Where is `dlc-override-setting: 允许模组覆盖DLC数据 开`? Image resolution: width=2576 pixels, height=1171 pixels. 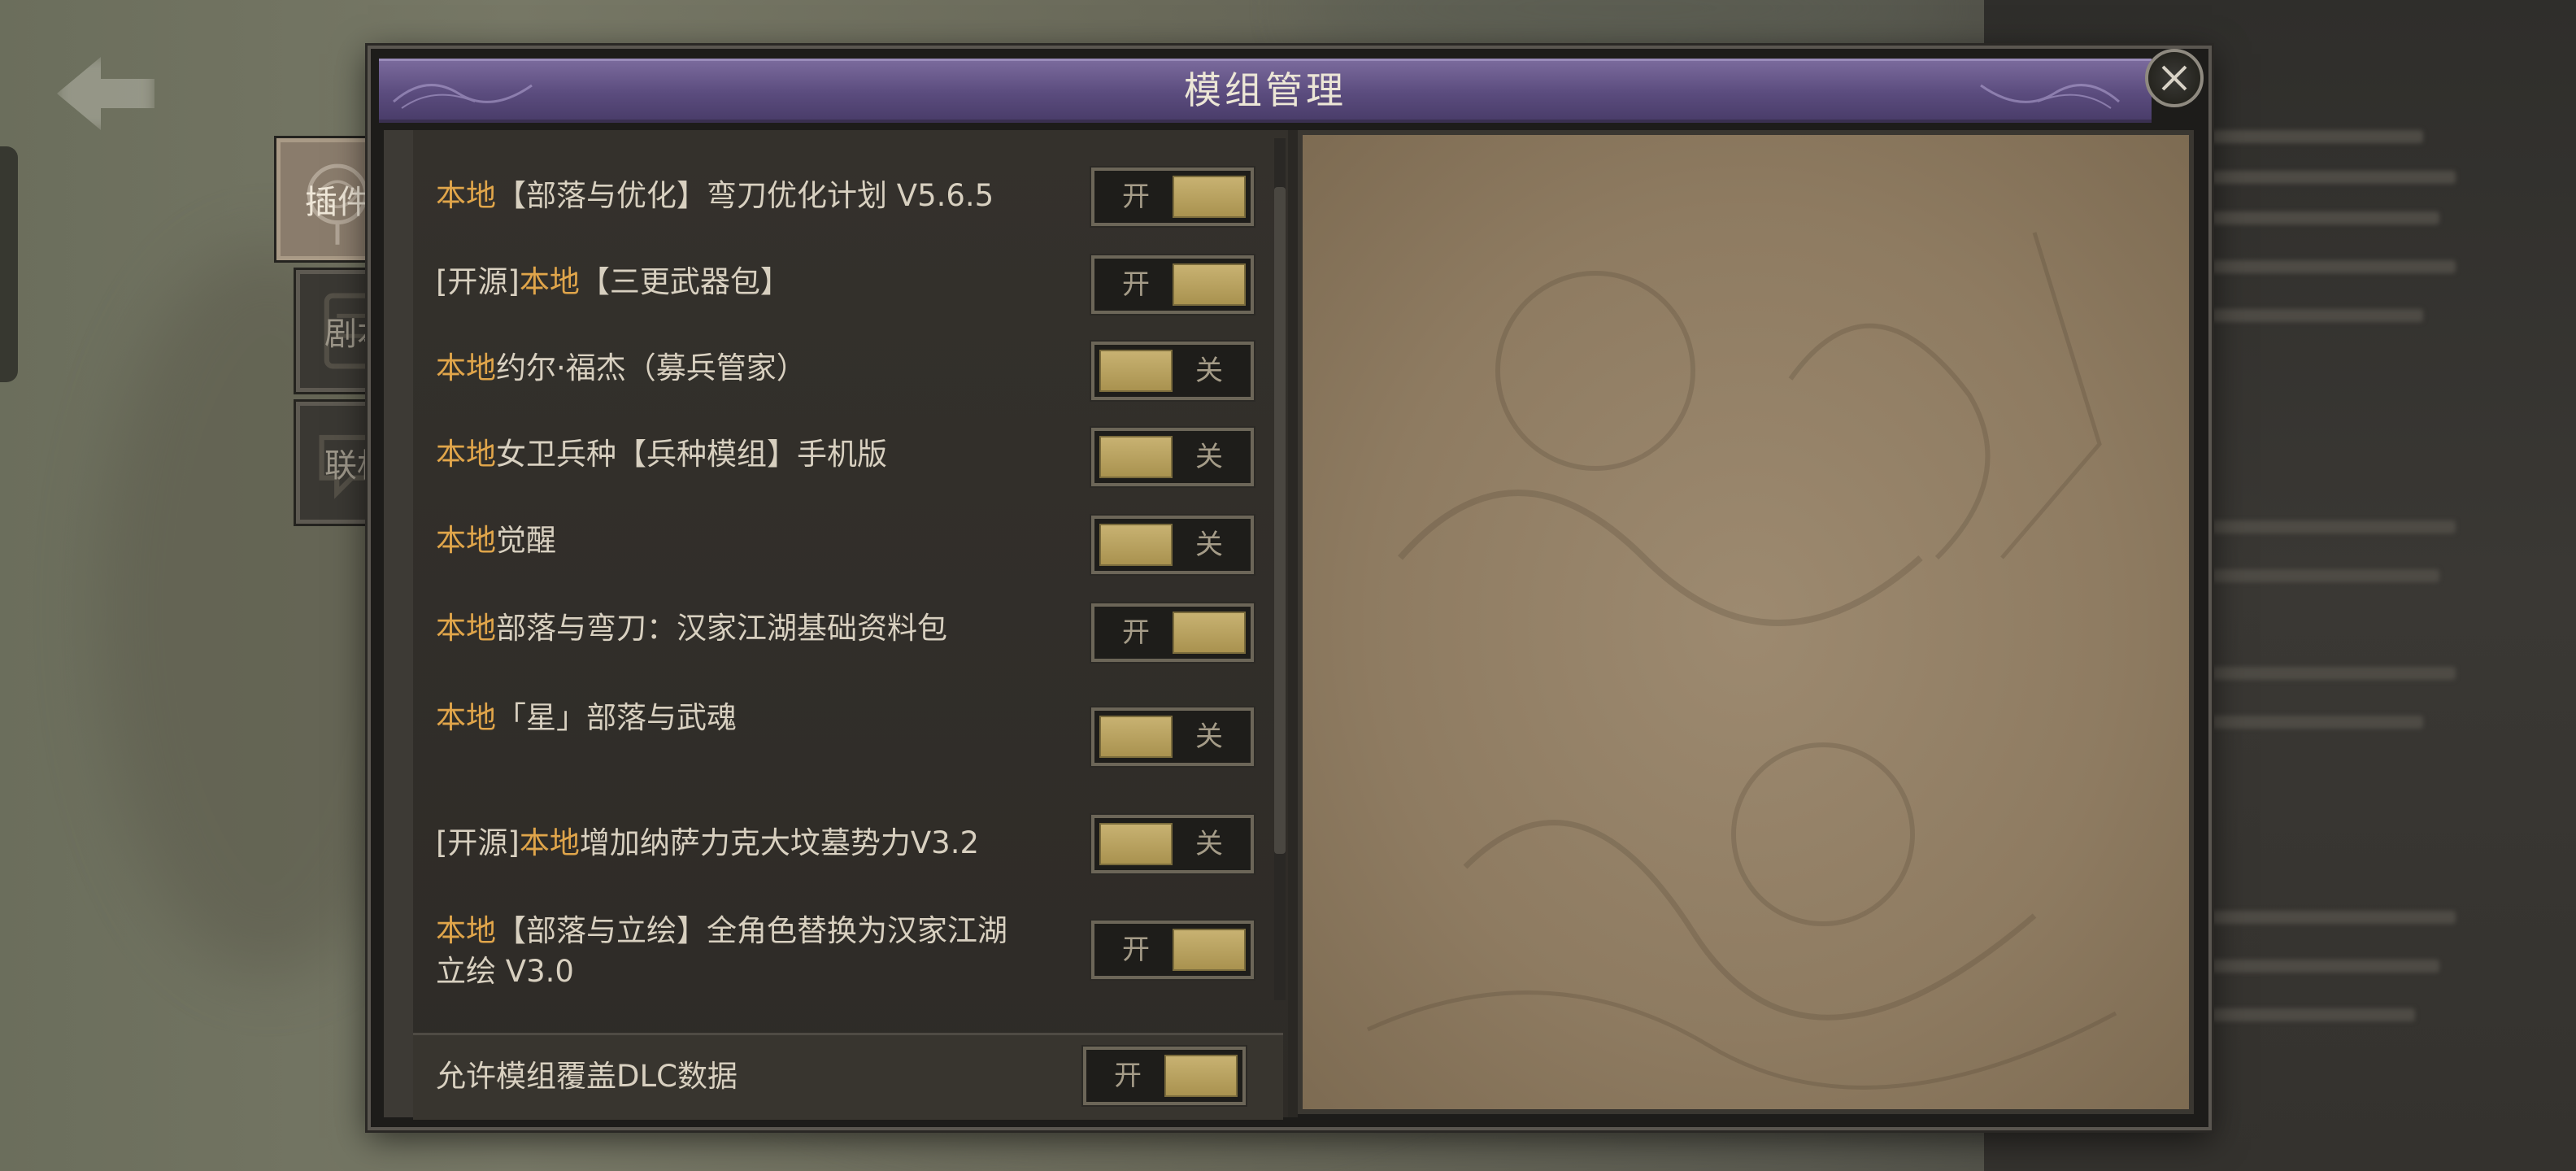 dlc-override-setting: 允许模组覆盖DLC数据 开 is located at coordinates (848, 1076).